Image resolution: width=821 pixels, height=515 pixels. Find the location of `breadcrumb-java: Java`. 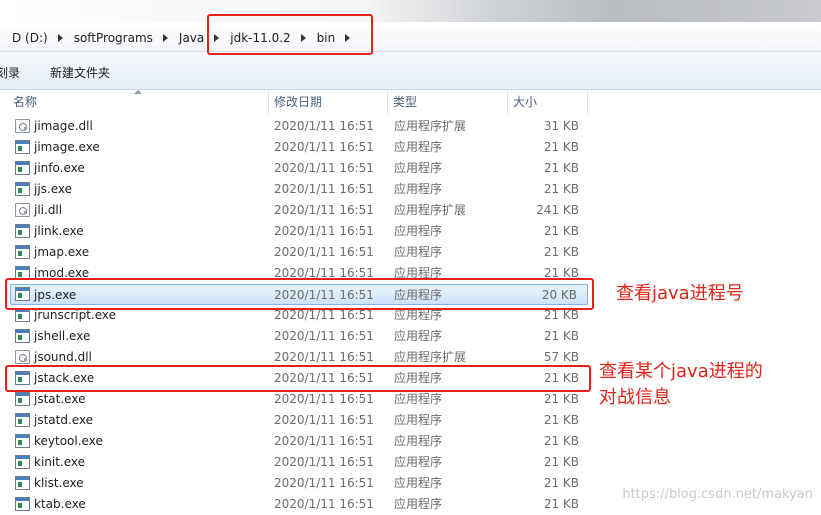

breadcrumb-java: Java is located at coordinates (191, 38).